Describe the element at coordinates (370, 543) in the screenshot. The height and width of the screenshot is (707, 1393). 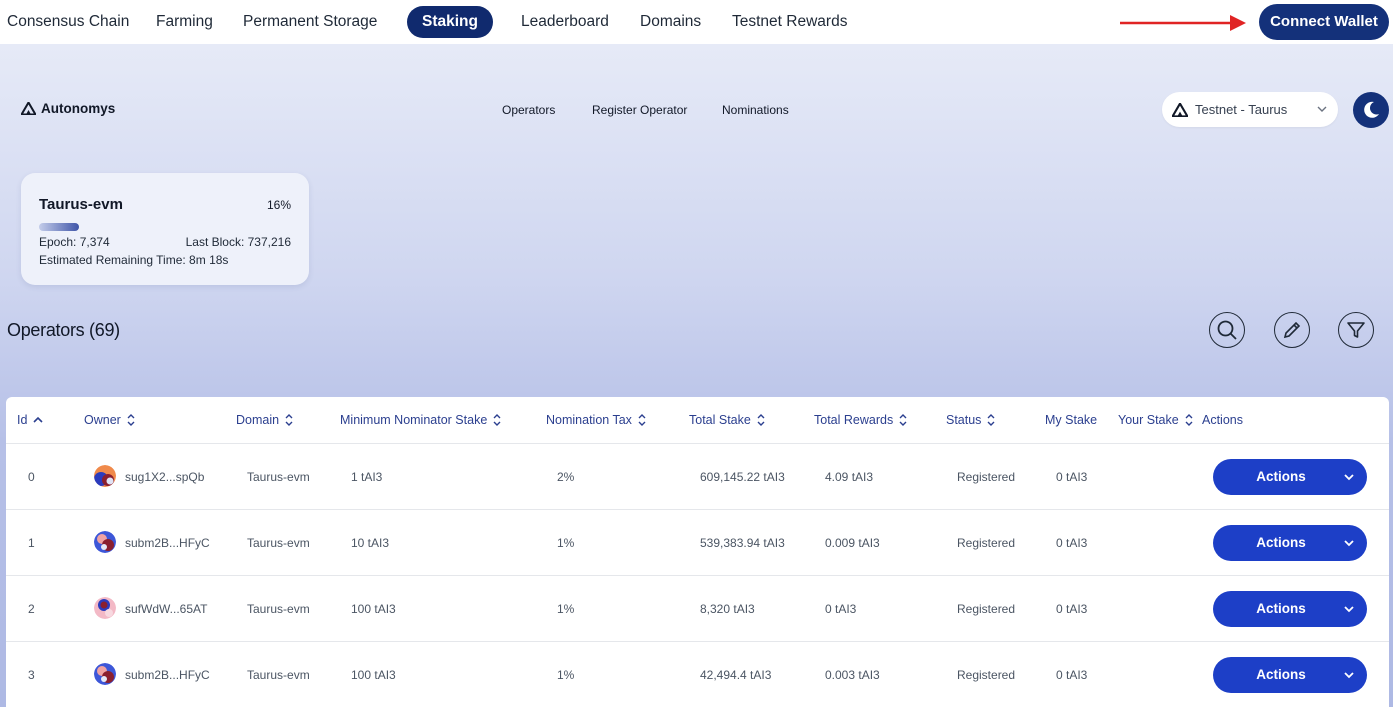
I see `cell-min-stake: 10 tAI3` at that location.